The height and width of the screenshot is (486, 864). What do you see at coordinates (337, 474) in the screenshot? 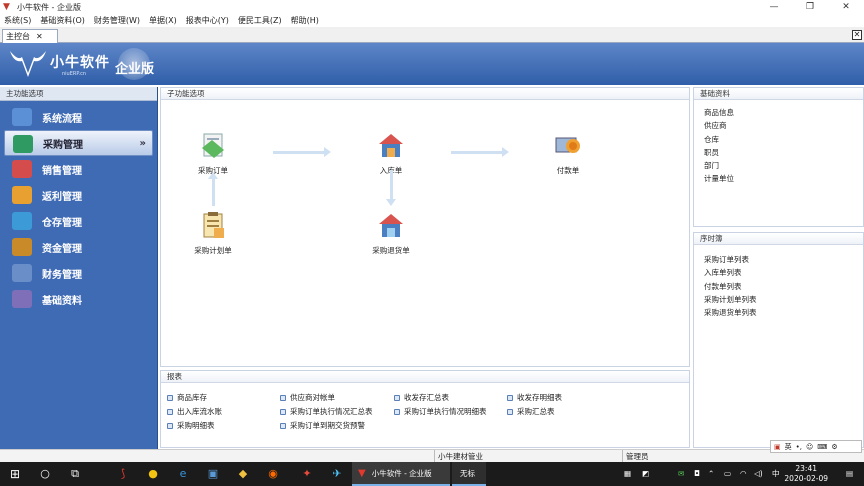
I see `app-cyan-icon: ✈` at bounding box center [337, 474].